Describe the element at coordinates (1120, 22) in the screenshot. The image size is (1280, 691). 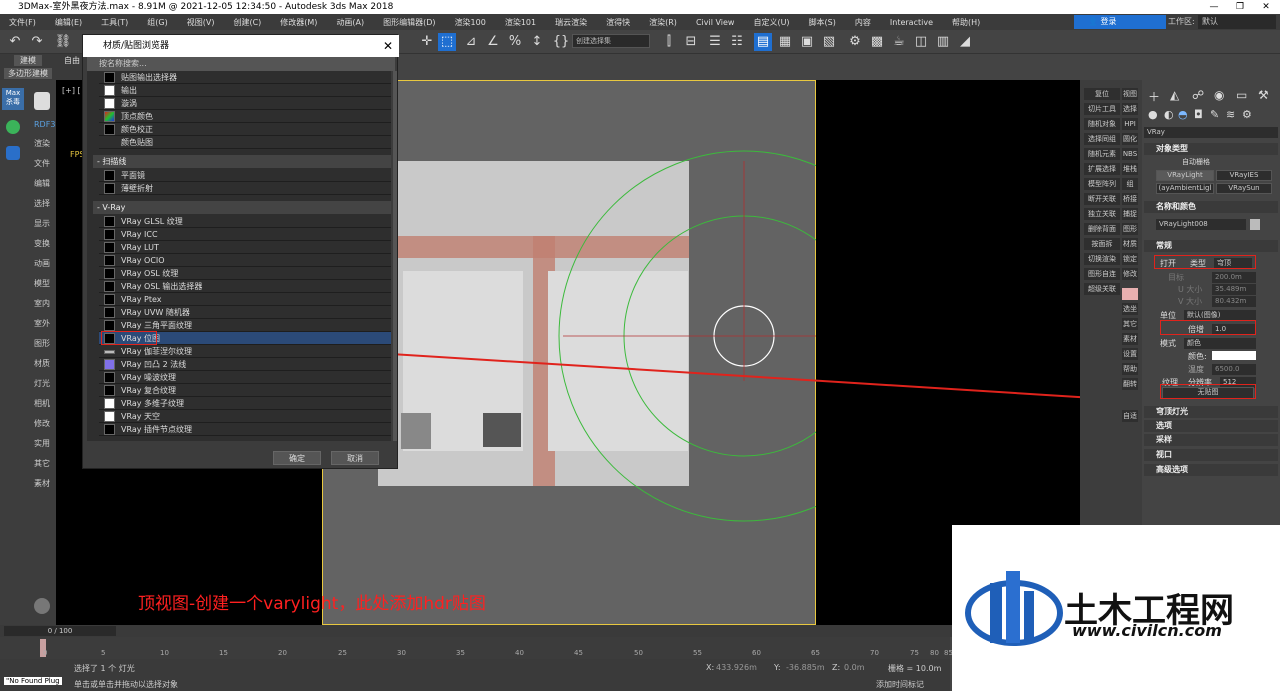
I see `login-button: 👤 登录` at that location.